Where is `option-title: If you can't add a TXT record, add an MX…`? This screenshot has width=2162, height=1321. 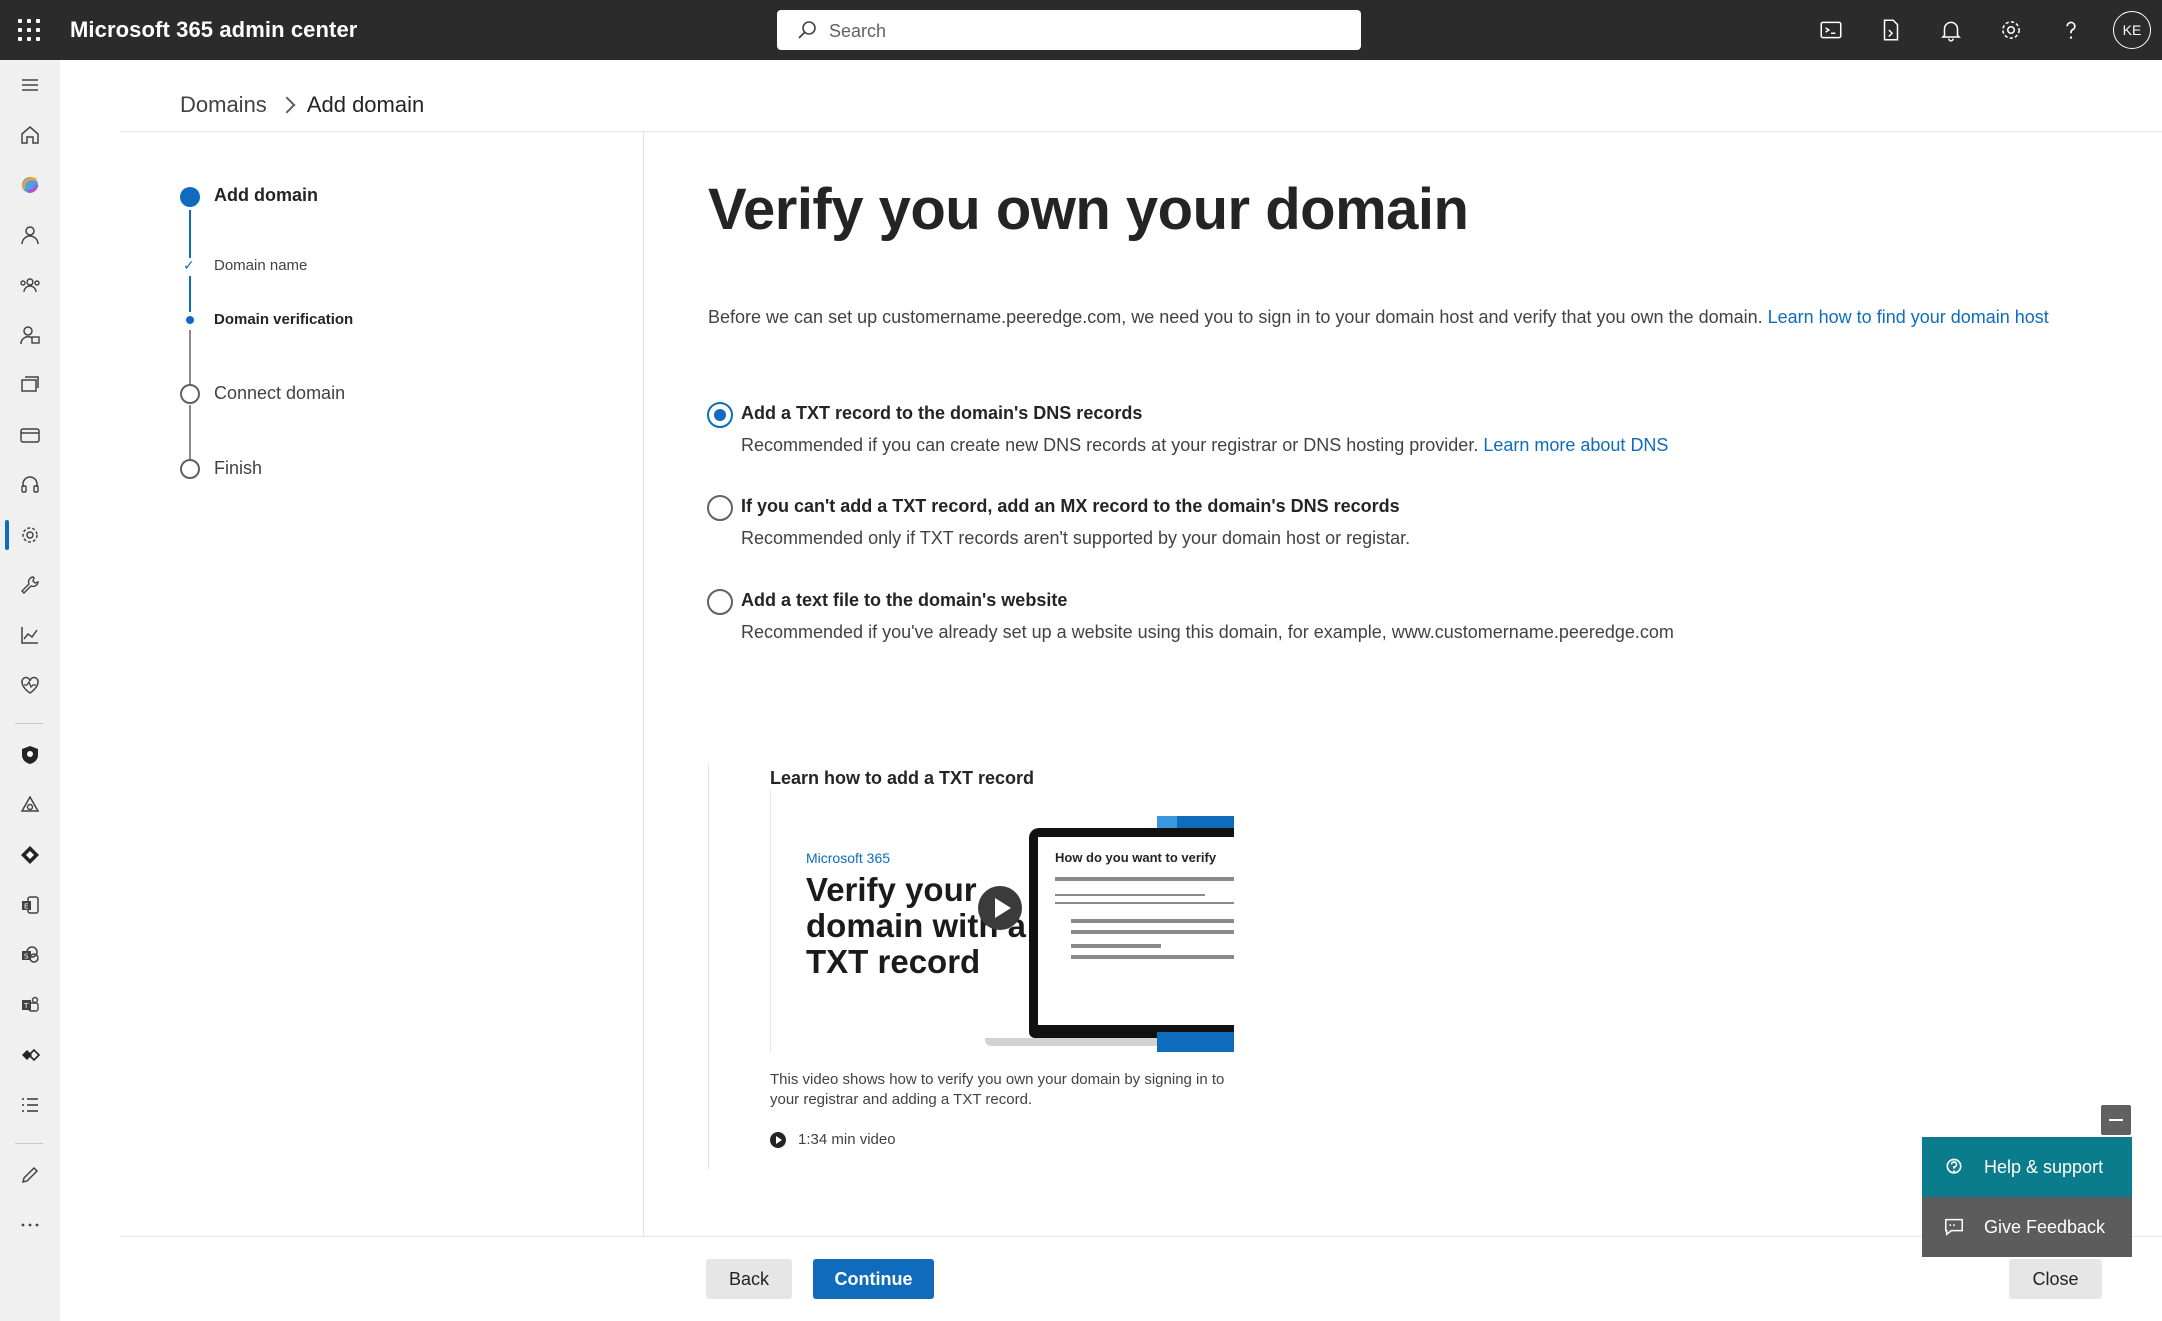 option-title: If you can't add a TXT record, add an MX… is located at coordinates (1070, 506).